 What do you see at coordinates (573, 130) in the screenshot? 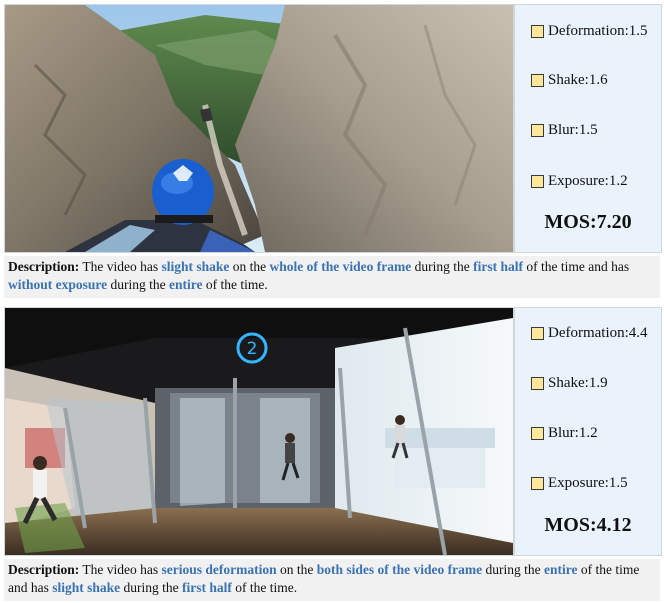
I see `blur-score-label: Blur:1.5` at bounding box center [573, 130].